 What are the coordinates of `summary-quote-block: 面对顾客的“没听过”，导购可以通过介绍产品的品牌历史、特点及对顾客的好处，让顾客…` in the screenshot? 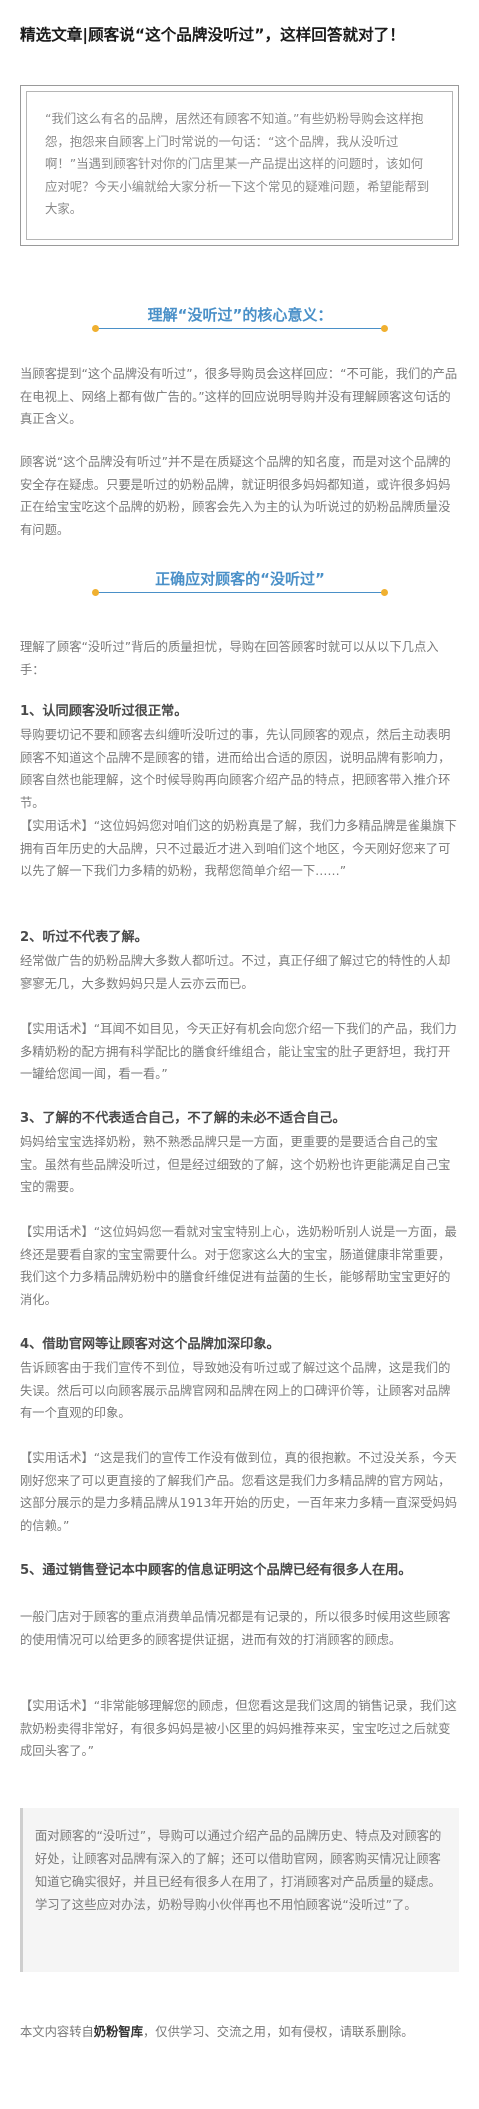 It's located at (239, 1890).